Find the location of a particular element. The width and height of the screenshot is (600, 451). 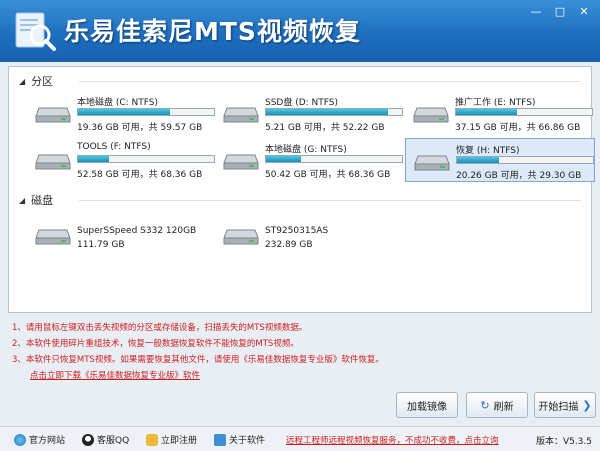

close-button: ✕ is located at coordinates (584, 12).